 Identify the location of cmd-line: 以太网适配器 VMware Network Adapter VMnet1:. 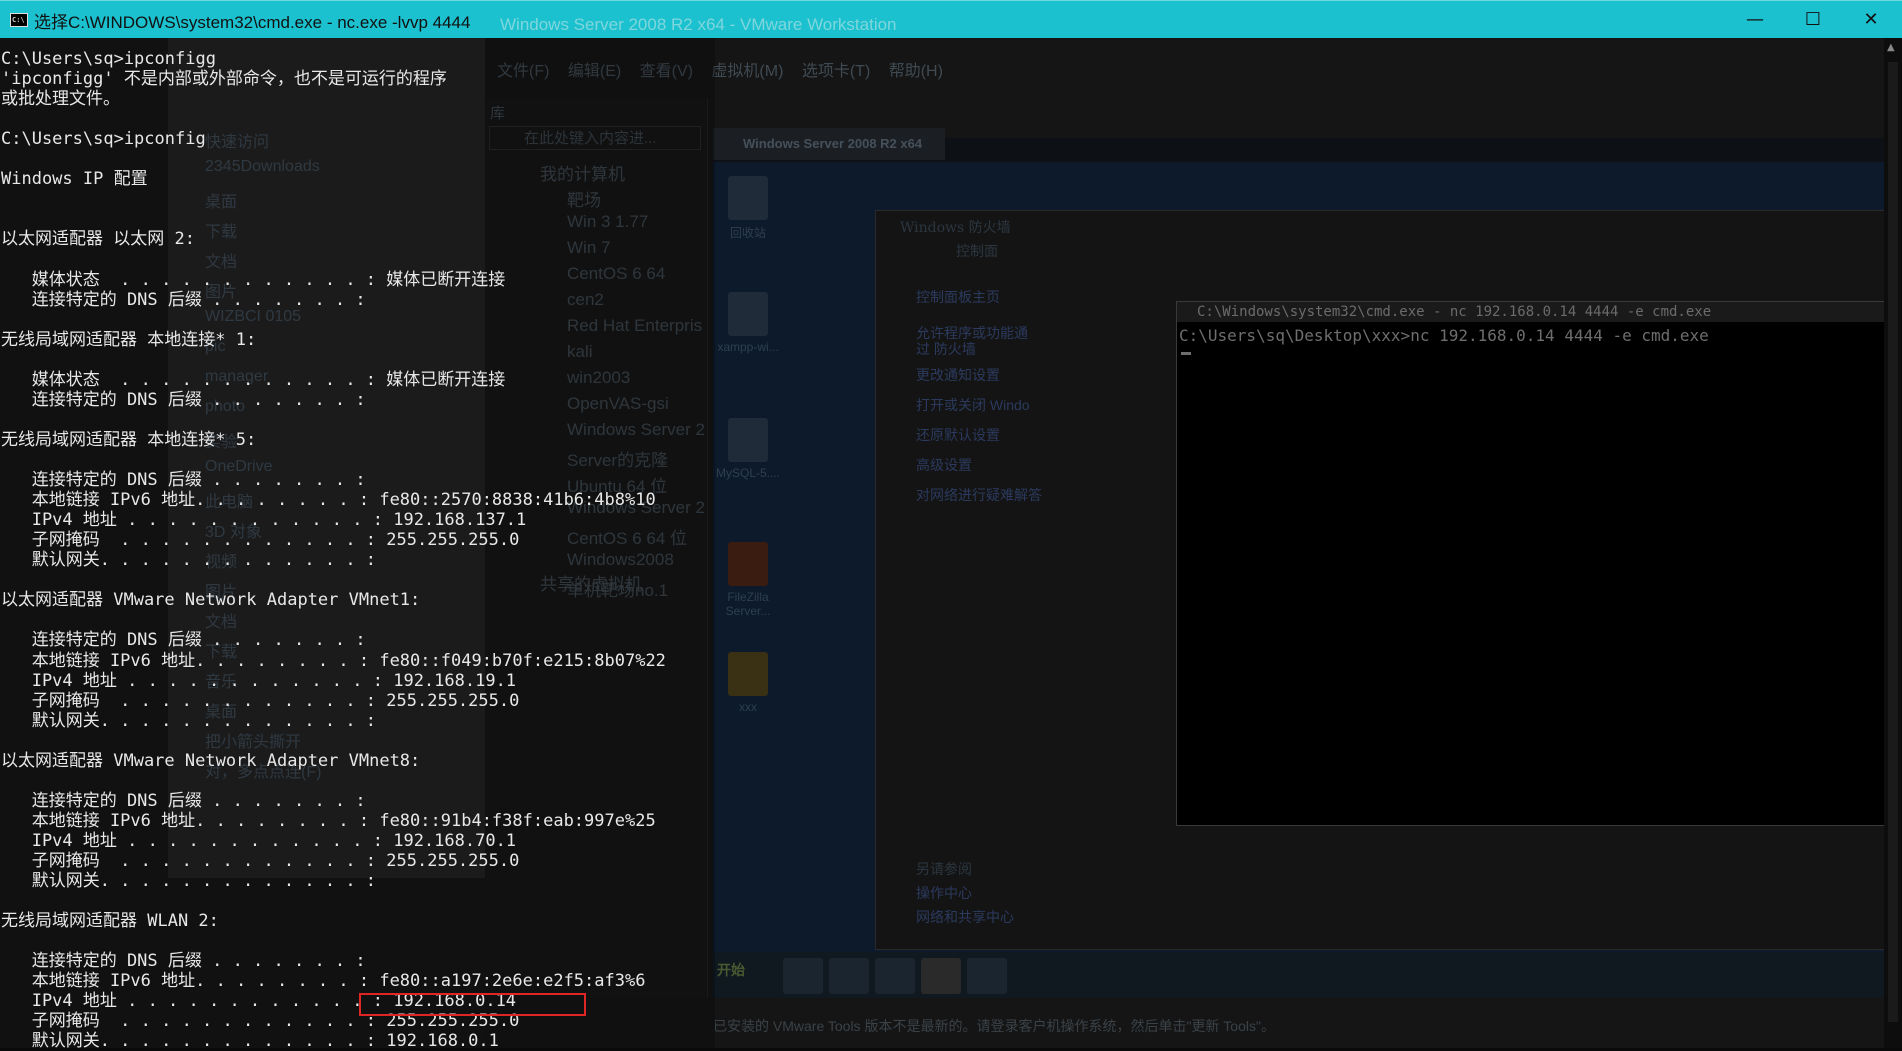
(211, 600).